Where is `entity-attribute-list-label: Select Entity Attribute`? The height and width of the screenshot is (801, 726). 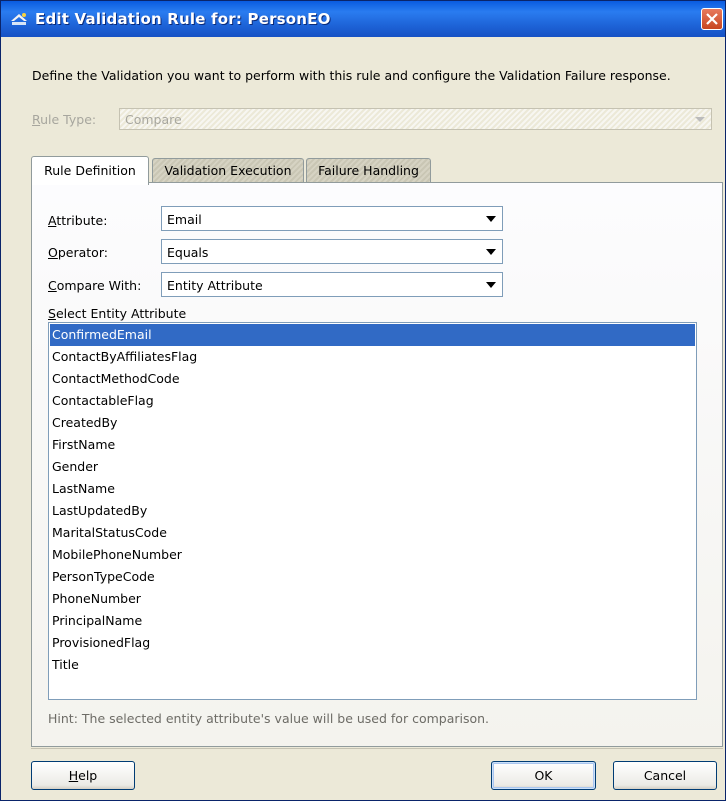
entity-attribute-list-label: Select Entity Attribute is located at coordinates (117, 313).